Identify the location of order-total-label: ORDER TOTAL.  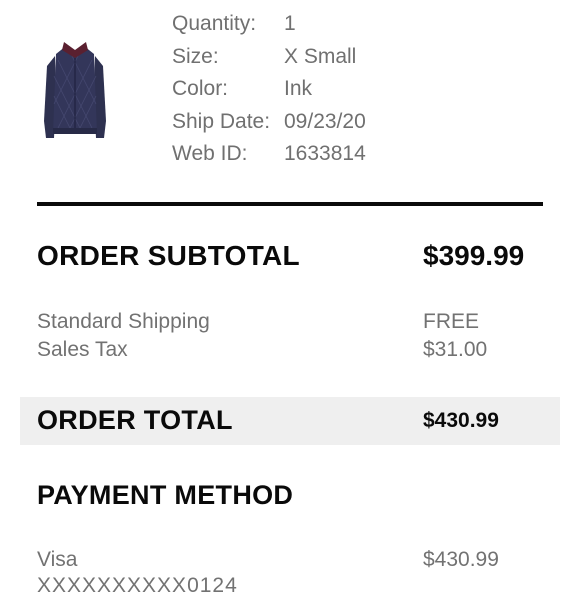
(135, 420).